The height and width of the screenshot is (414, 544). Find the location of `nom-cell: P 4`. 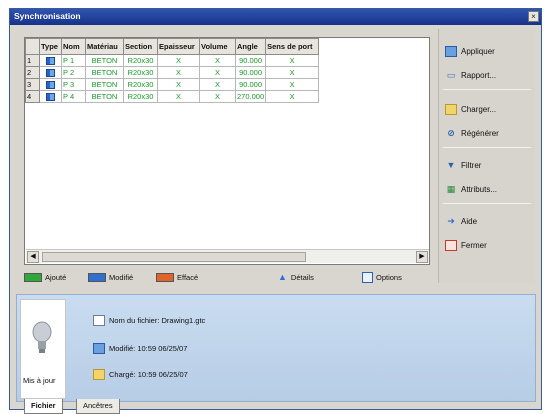

nom-cell: P 4 is located at coordinates (73, 96).